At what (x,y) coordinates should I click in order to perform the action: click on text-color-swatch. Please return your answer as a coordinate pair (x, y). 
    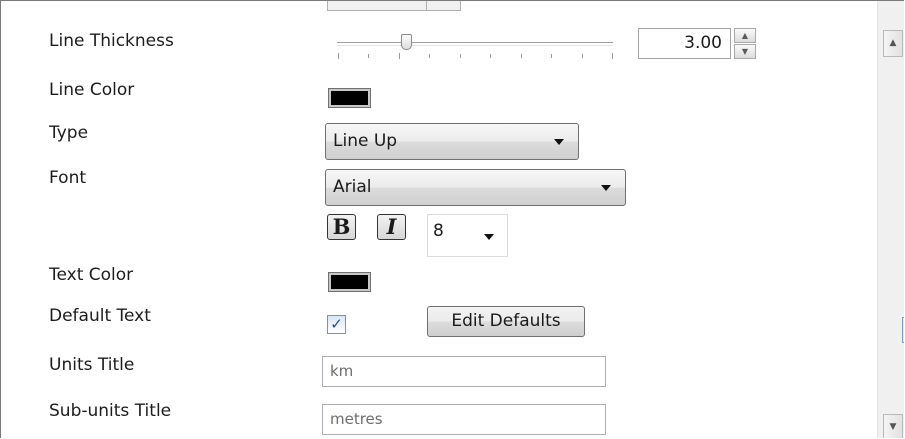
    Looking at the image, I should click on (349, 282).